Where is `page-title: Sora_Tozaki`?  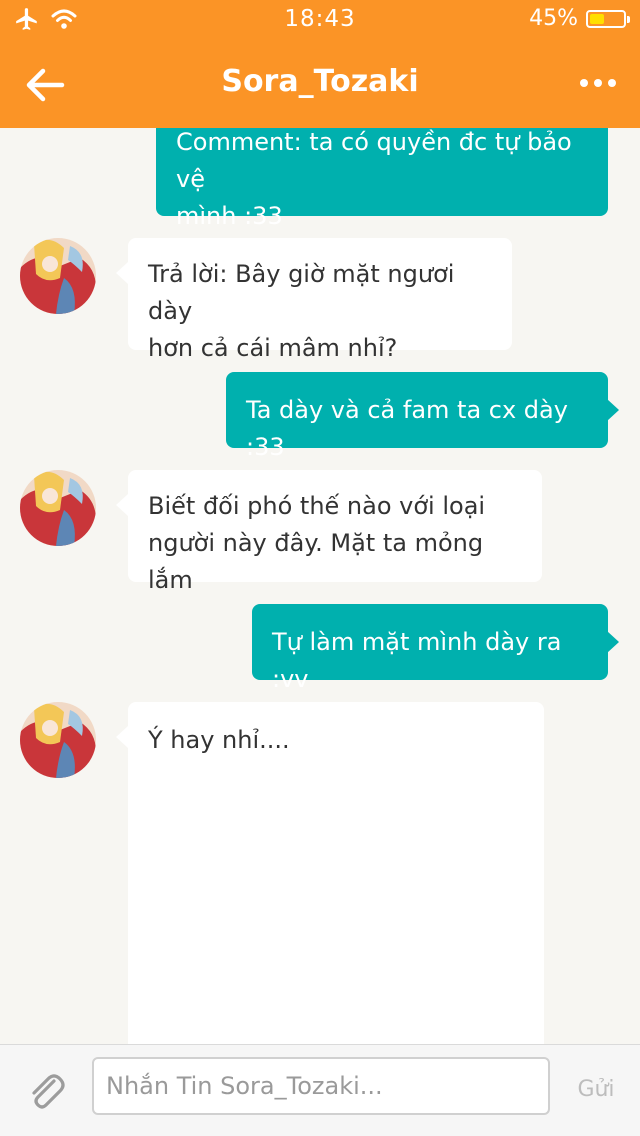 page-title: Sora_Tozaki is located at coordinates (320, 81).